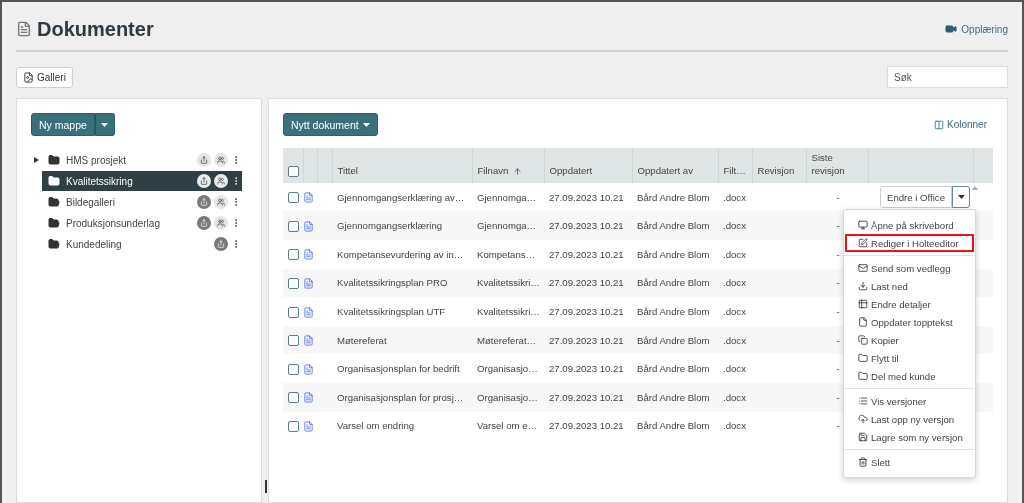 The image size is (1024, 503). What do you see at coordinates (909, 225) in the screenshot?
I see `menu-item: Åpne på skrivebord` at bounding box center [909, 225].